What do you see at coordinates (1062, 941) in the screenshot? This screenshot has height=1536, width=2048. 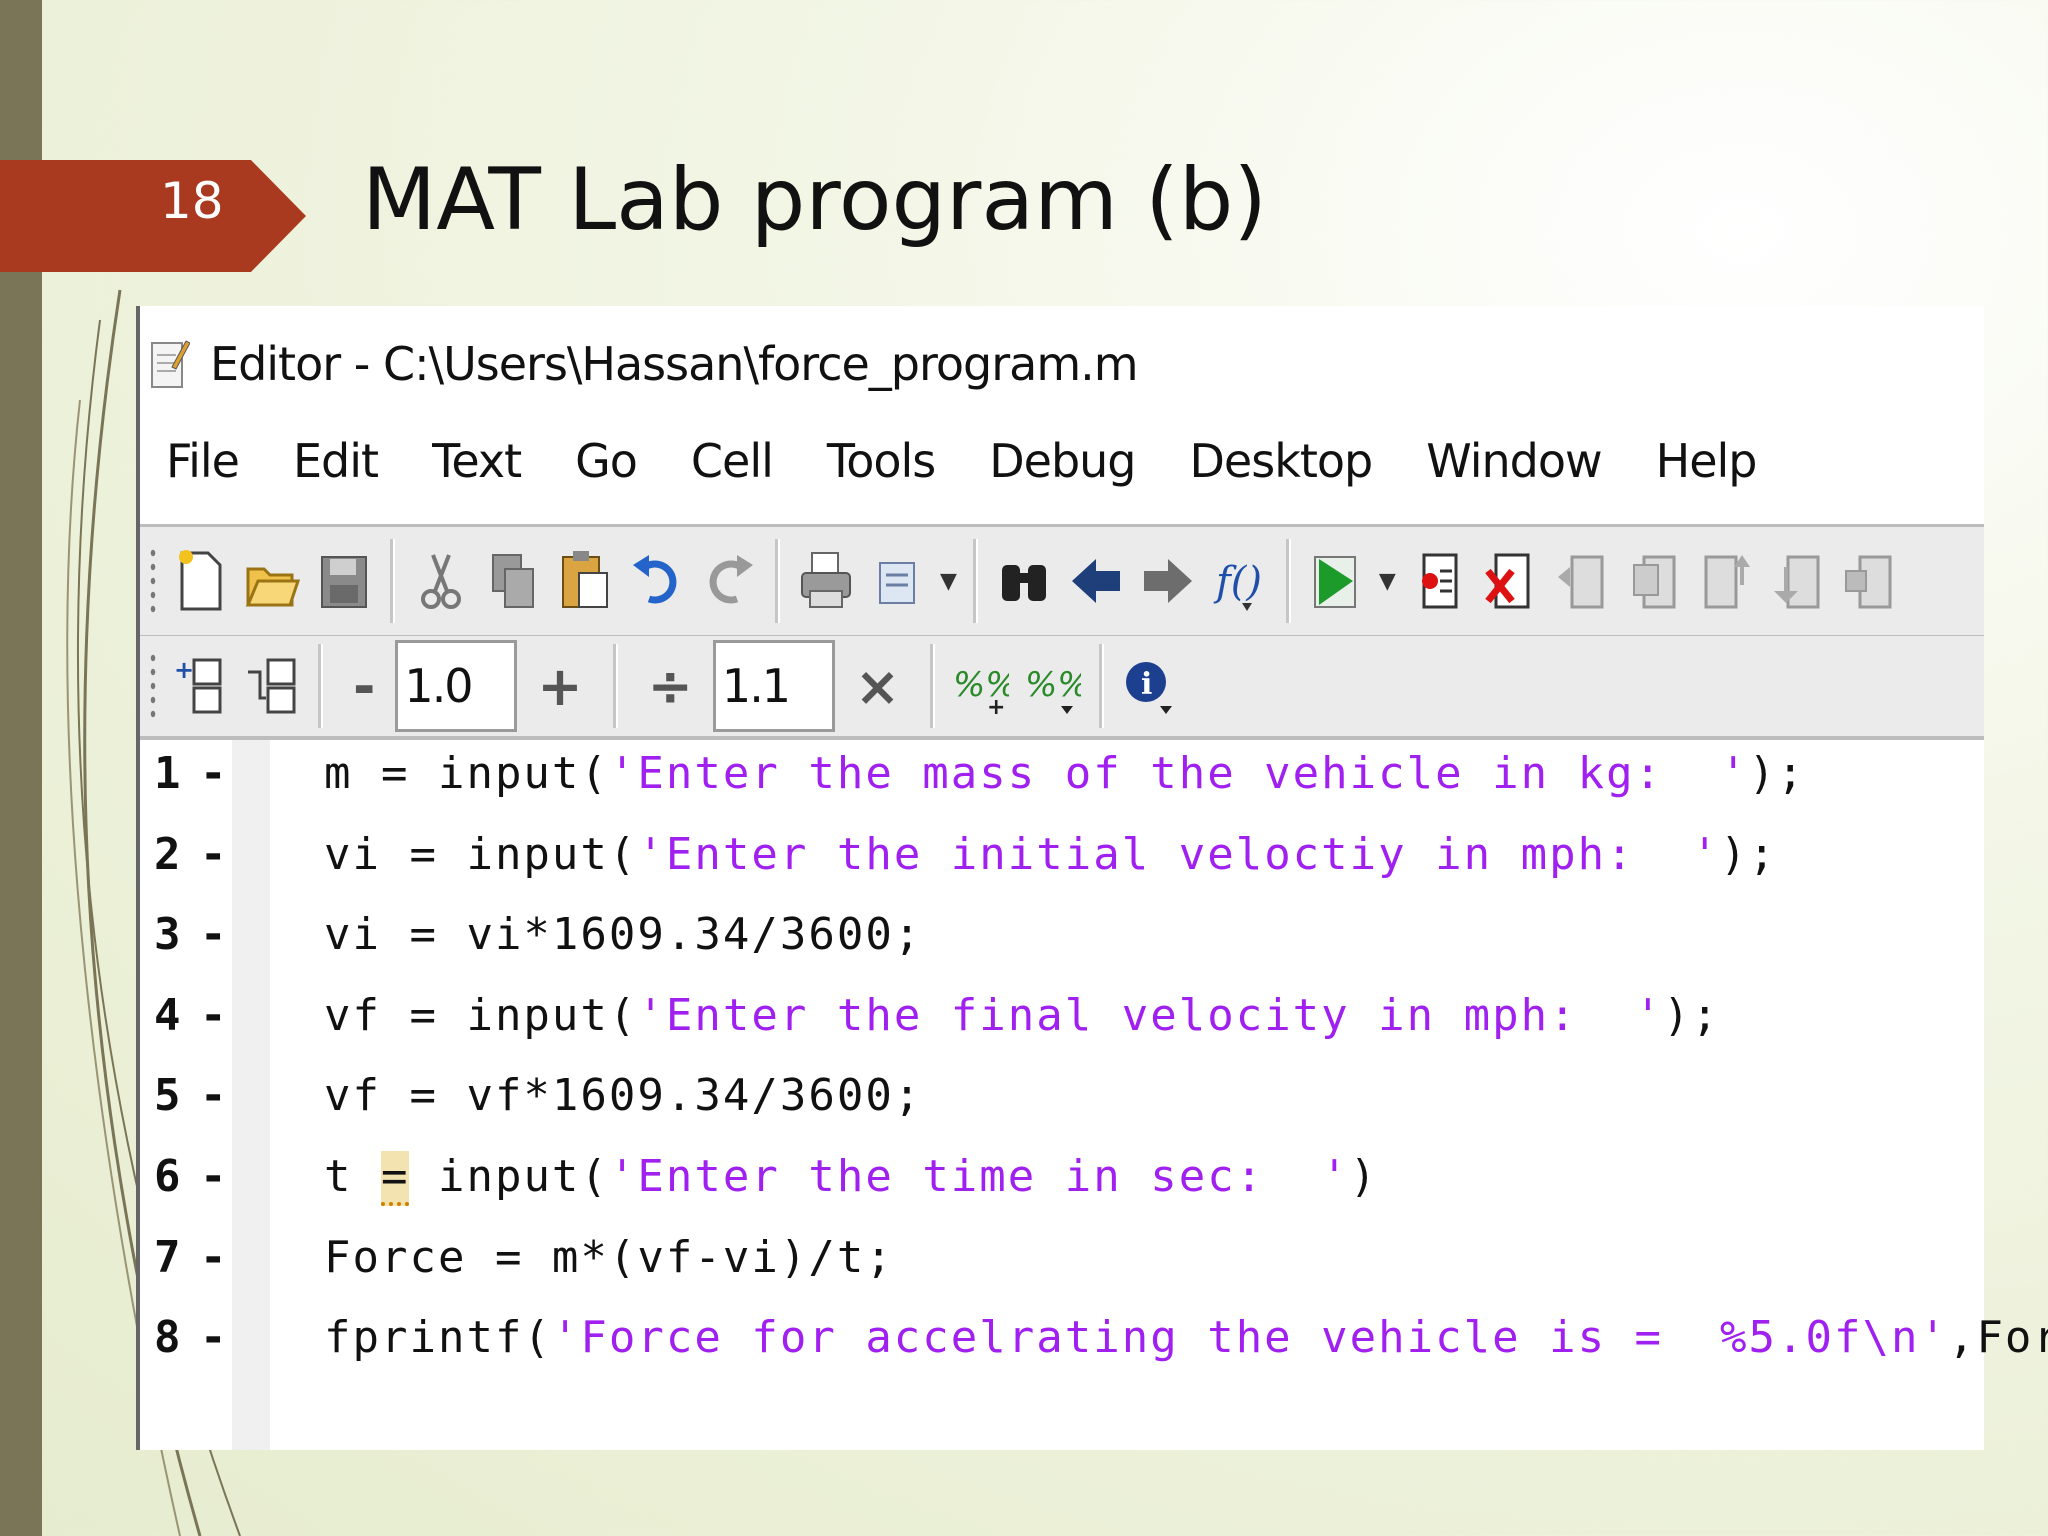 I see `code-line: 3 - vi = vi*1609.34/3600;` at bounding box center [1062, 941].